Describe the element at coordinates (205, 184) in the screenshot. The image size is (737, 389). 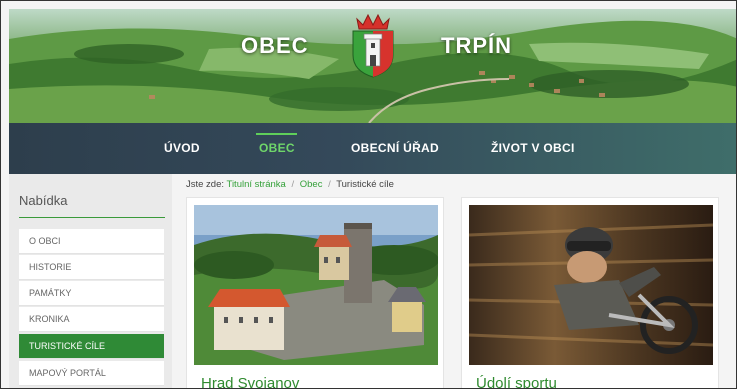
I see `breadcrumb-prefix: Jste zde:` at that location.